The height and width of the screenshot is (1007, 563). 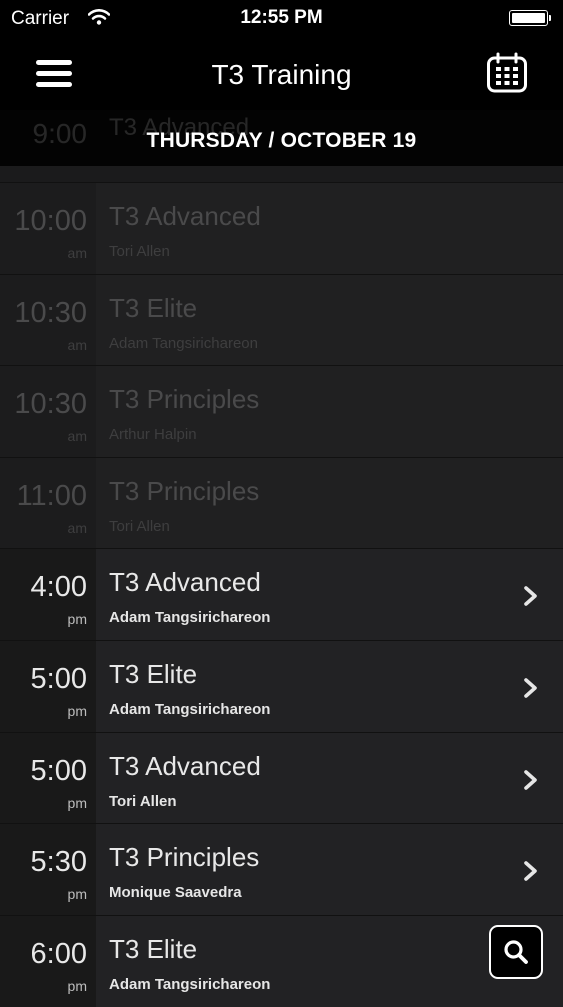 I want to click on class-time: 10:00, so click(x=50, y=221).